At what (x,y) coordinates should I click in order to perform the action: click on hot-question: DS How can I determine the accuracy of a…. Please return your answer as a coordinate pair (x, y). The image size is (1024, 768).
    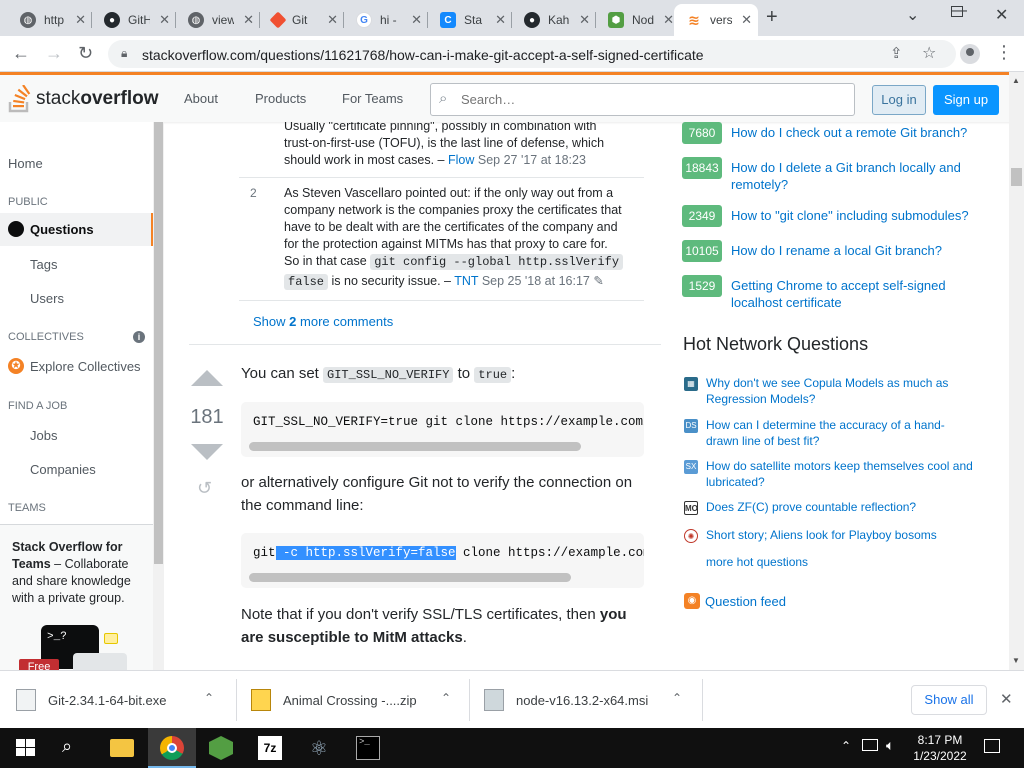
    Looking at the image, I should click on (830, 433).